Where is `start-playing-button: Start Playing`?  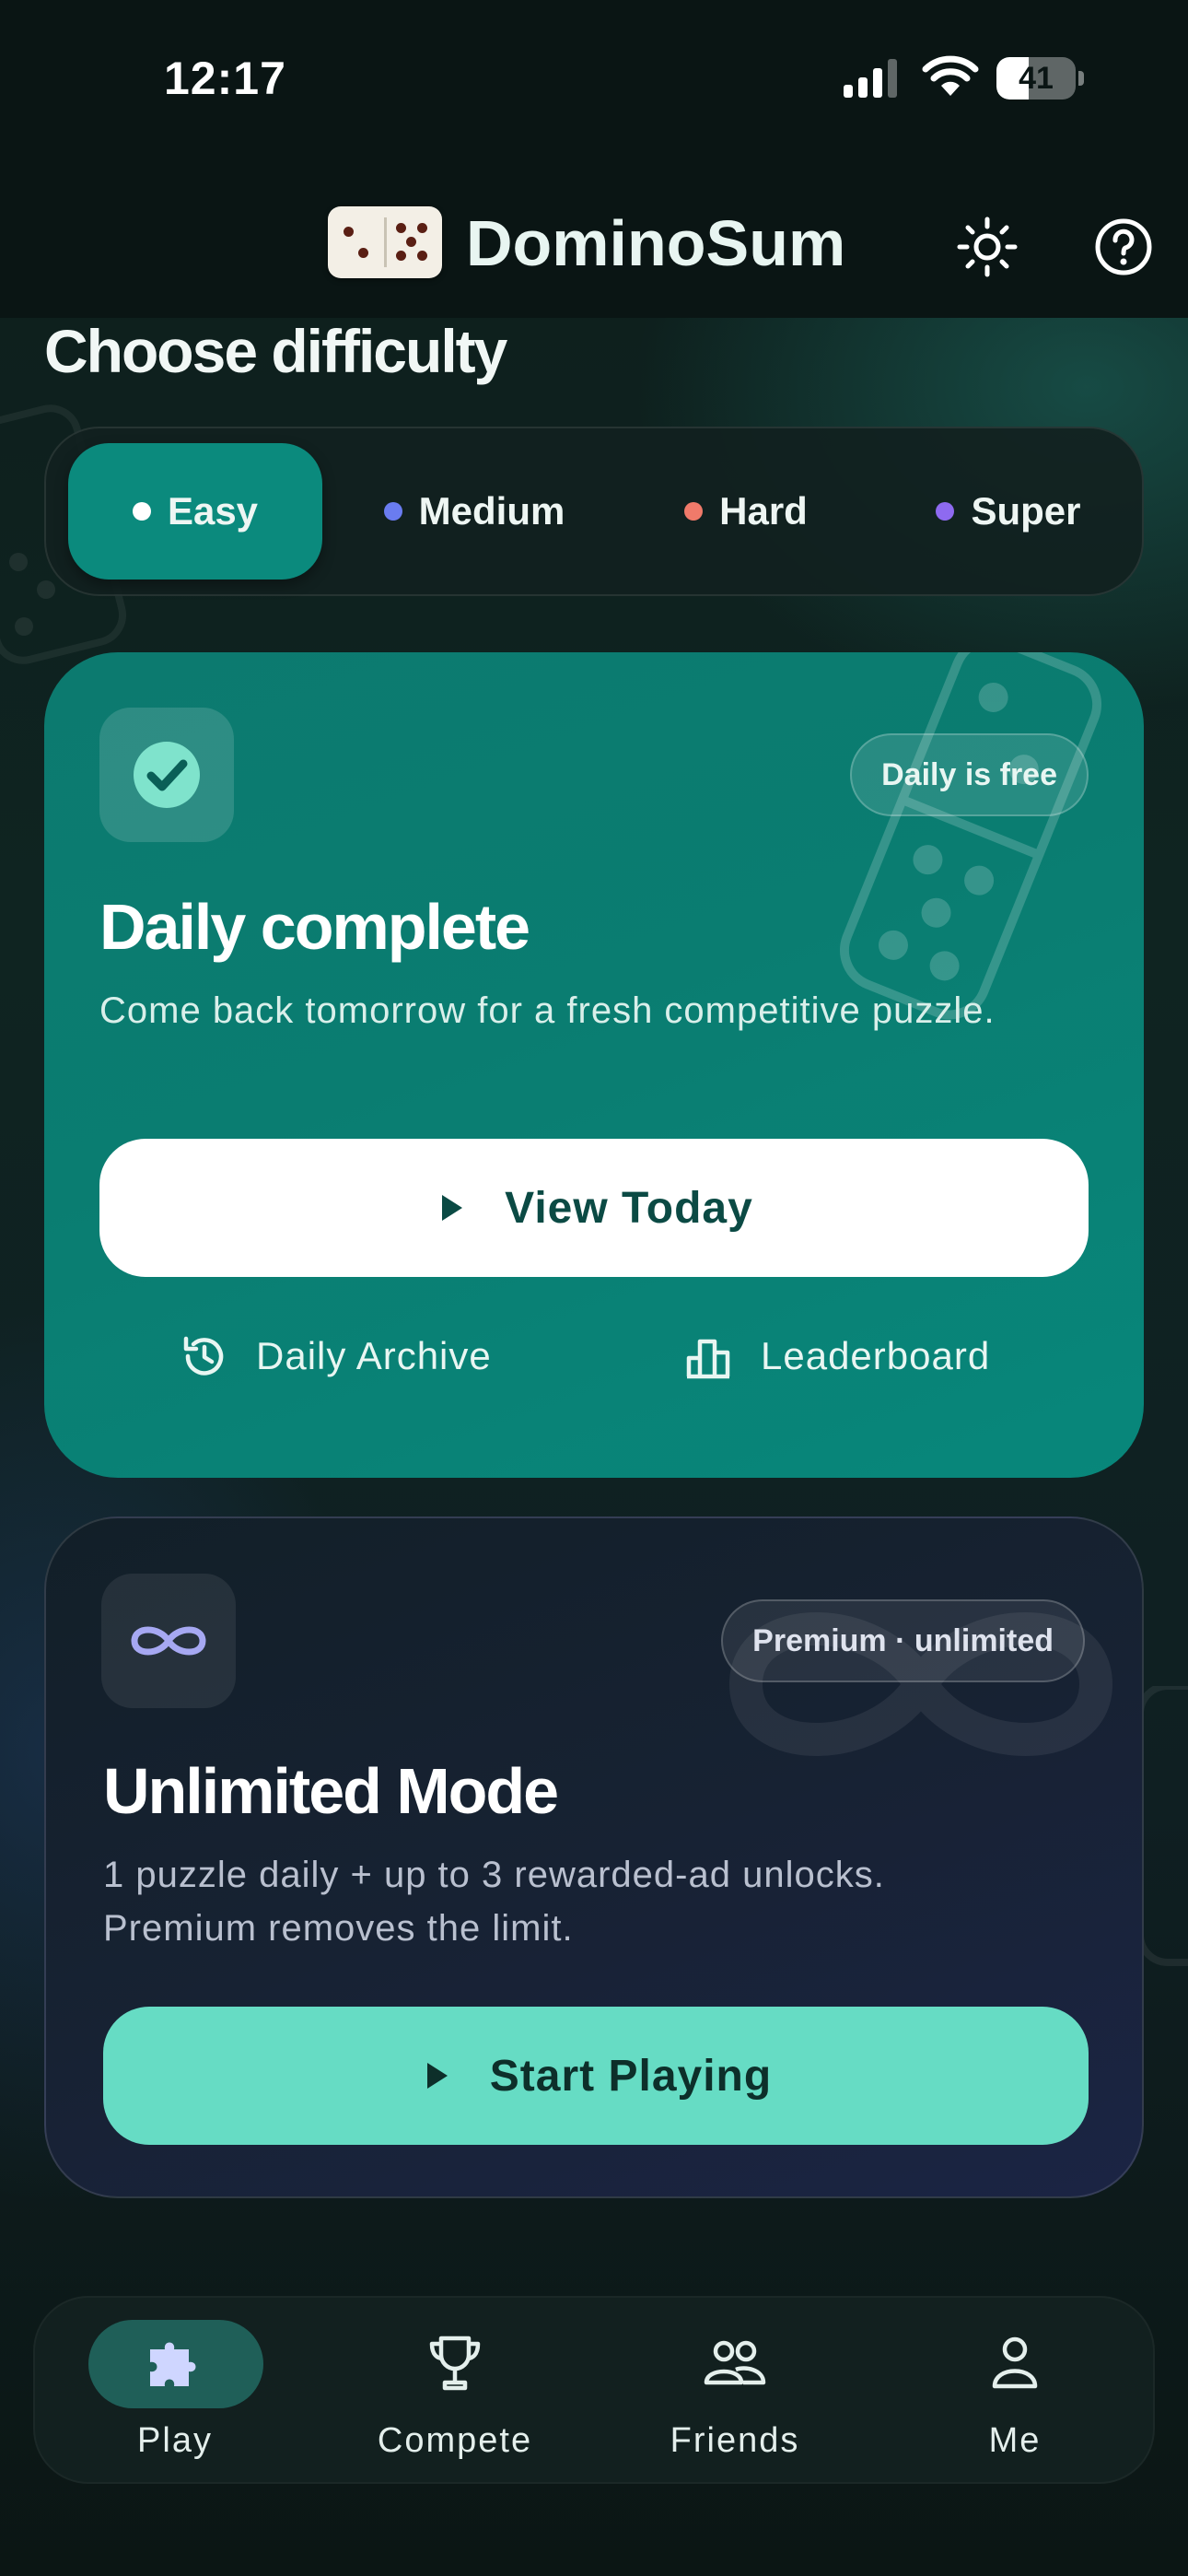 start-playing-button: Start Playing is located at coordinates (596, 2076).